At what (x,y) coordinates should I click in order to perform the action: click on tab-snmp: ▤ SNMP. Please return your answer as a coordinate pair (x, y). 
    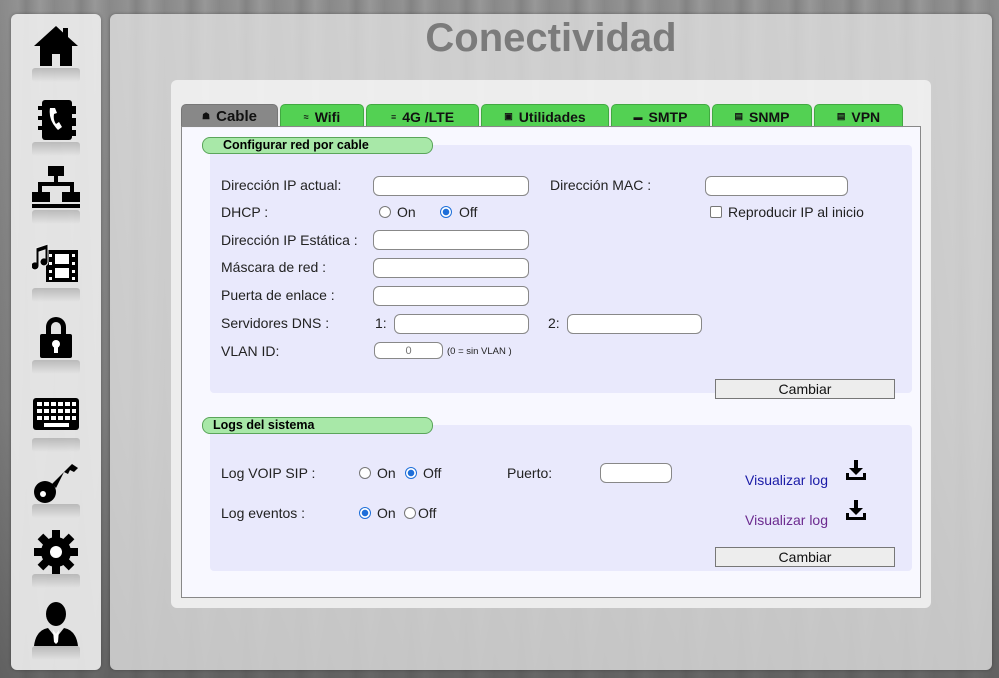
    Looking at the image, I should click on (762, 116).